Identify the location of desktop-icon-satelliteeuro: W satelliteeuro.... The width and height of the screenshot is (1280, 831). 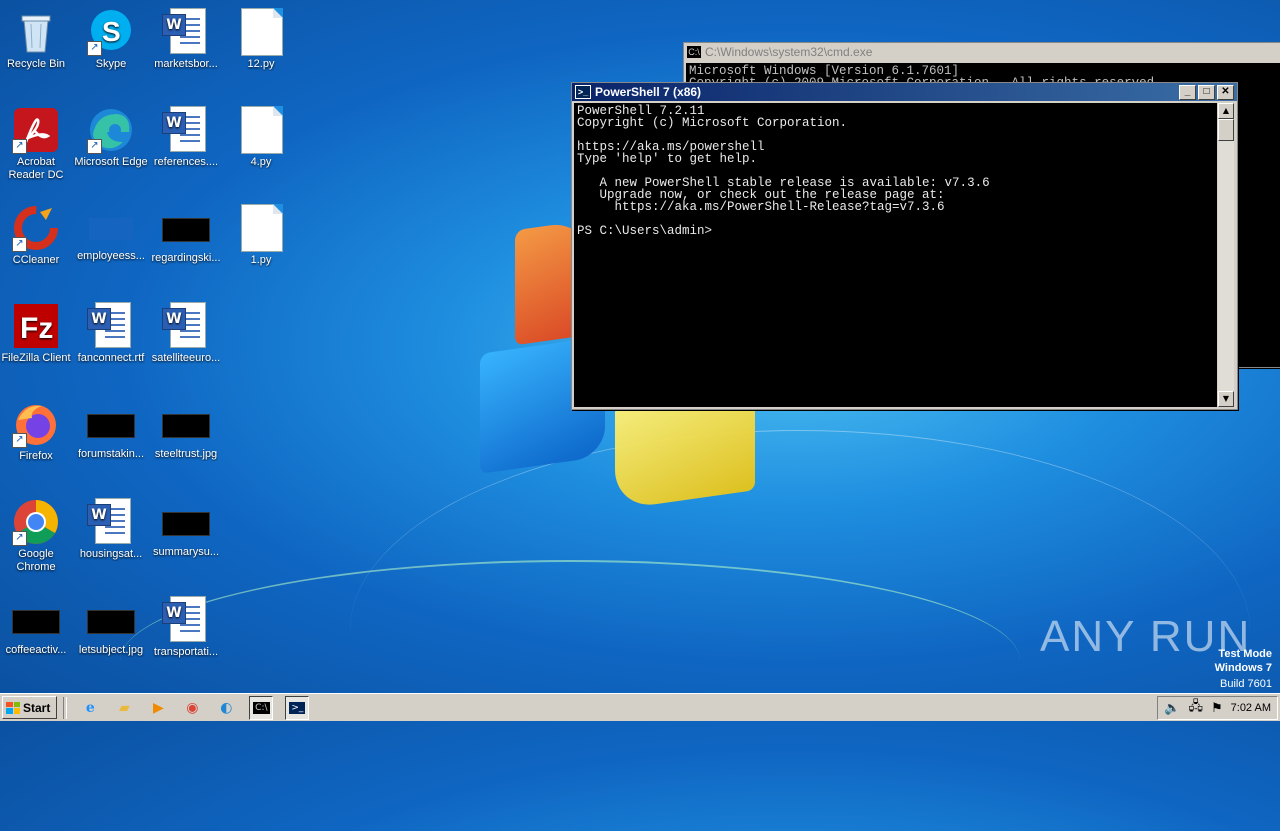
(186, 333).